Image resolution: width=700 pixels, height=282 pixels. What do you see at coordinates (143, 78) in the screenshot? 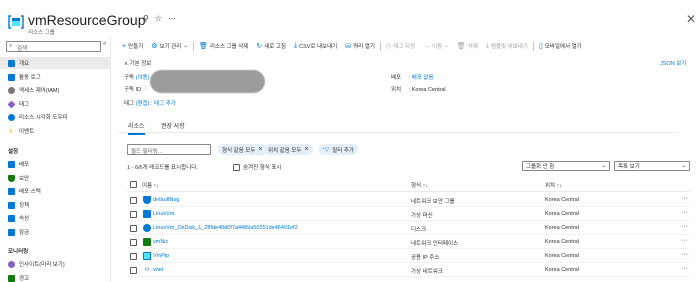
I see `subscription-move-link: (이동)` at bounding box center [143, 78].